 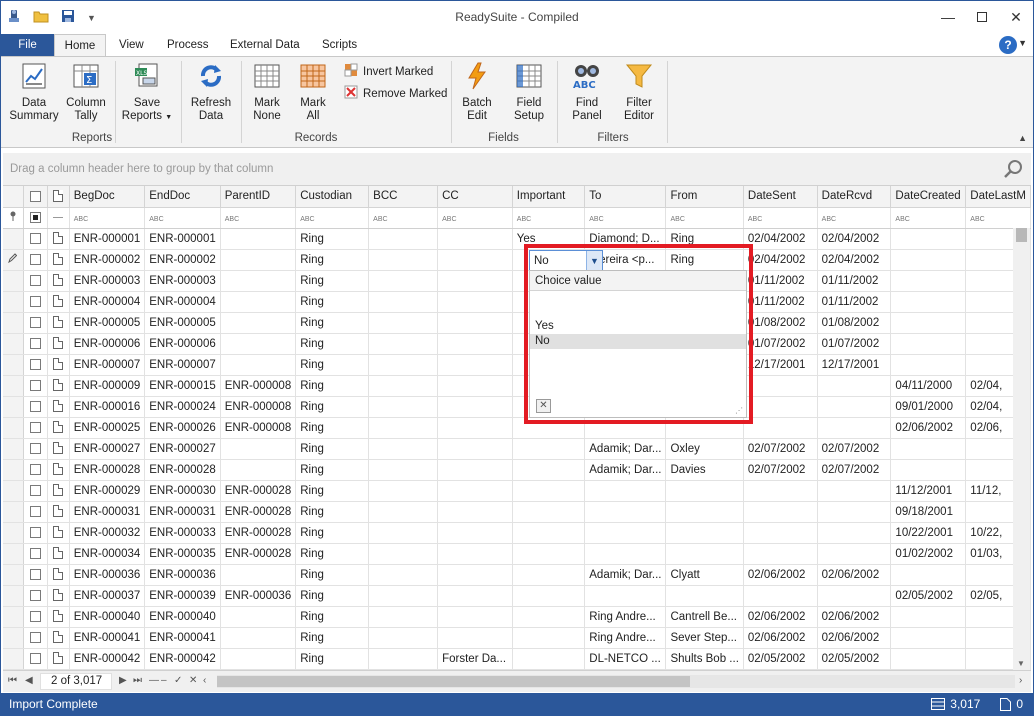 I want to click on minimize-icon: —, so click(x=948, y=17).